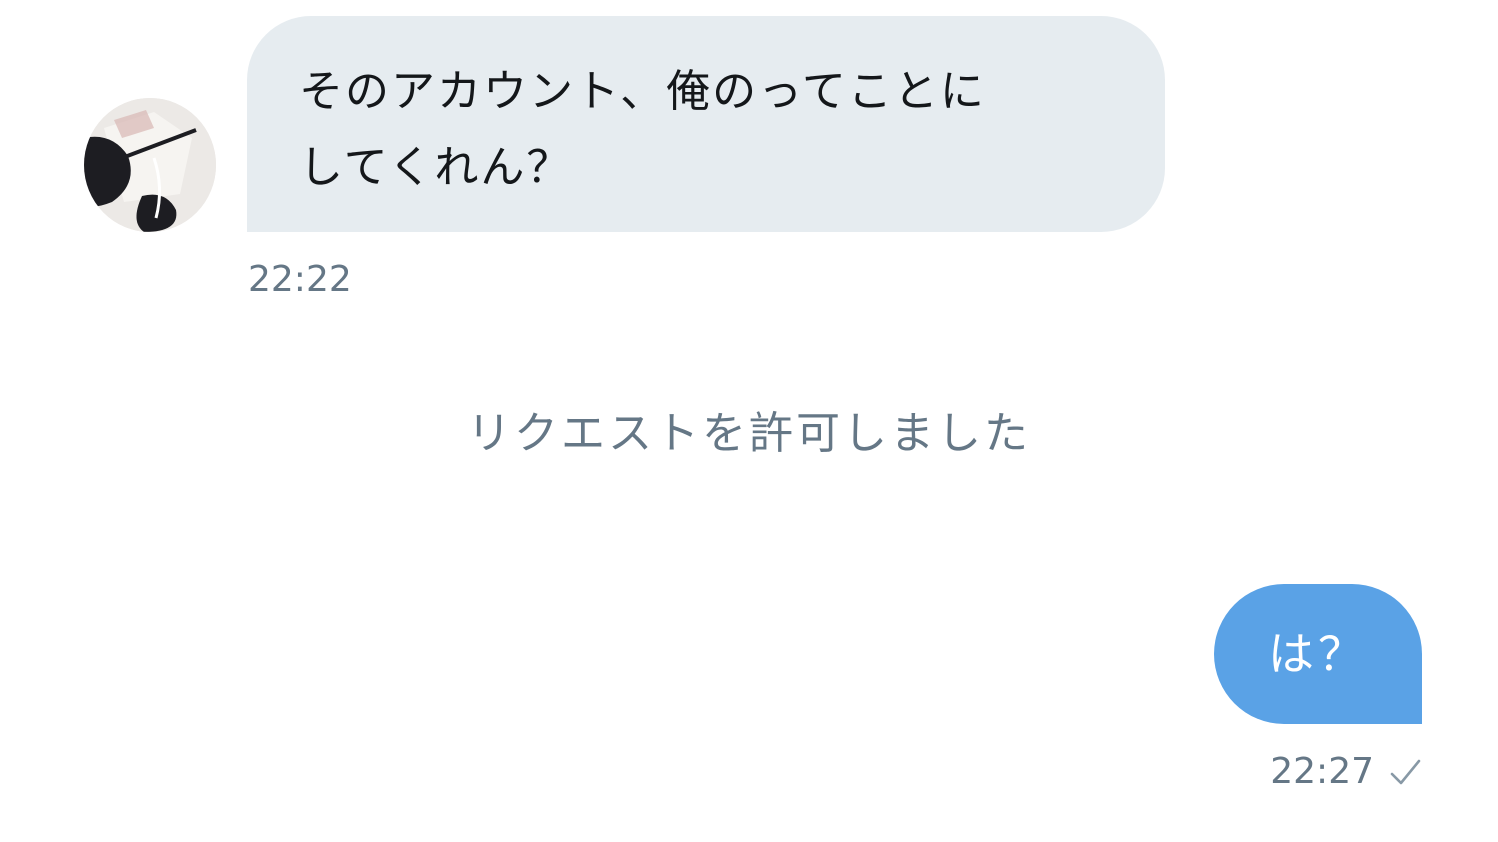 Image resolution: width=1498 pixels, height=842 pixels. Describe the element at coordinates (1318, 654) in the screenshot. I see `outgoing-message-bubble: は？` at that location.